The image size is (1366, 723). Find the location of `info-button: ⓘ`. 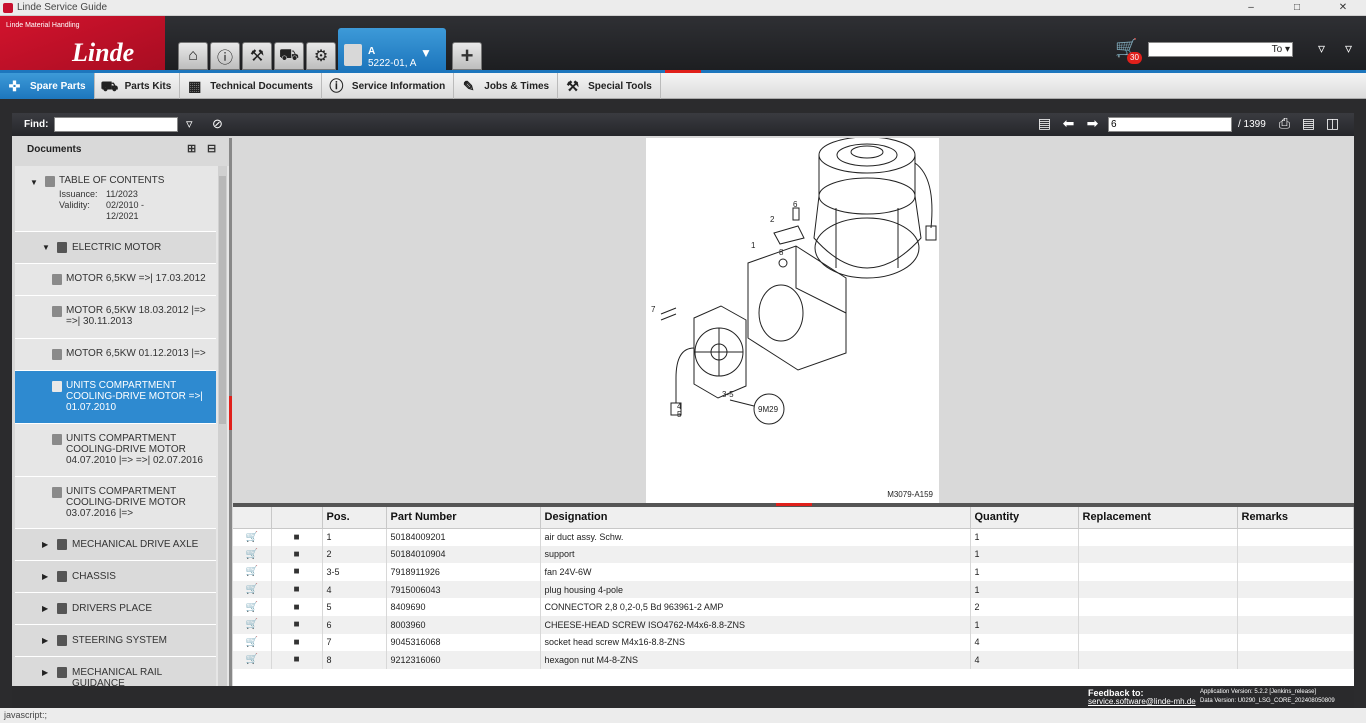

info-button: ⓘ is located at coordinates (225, 56).